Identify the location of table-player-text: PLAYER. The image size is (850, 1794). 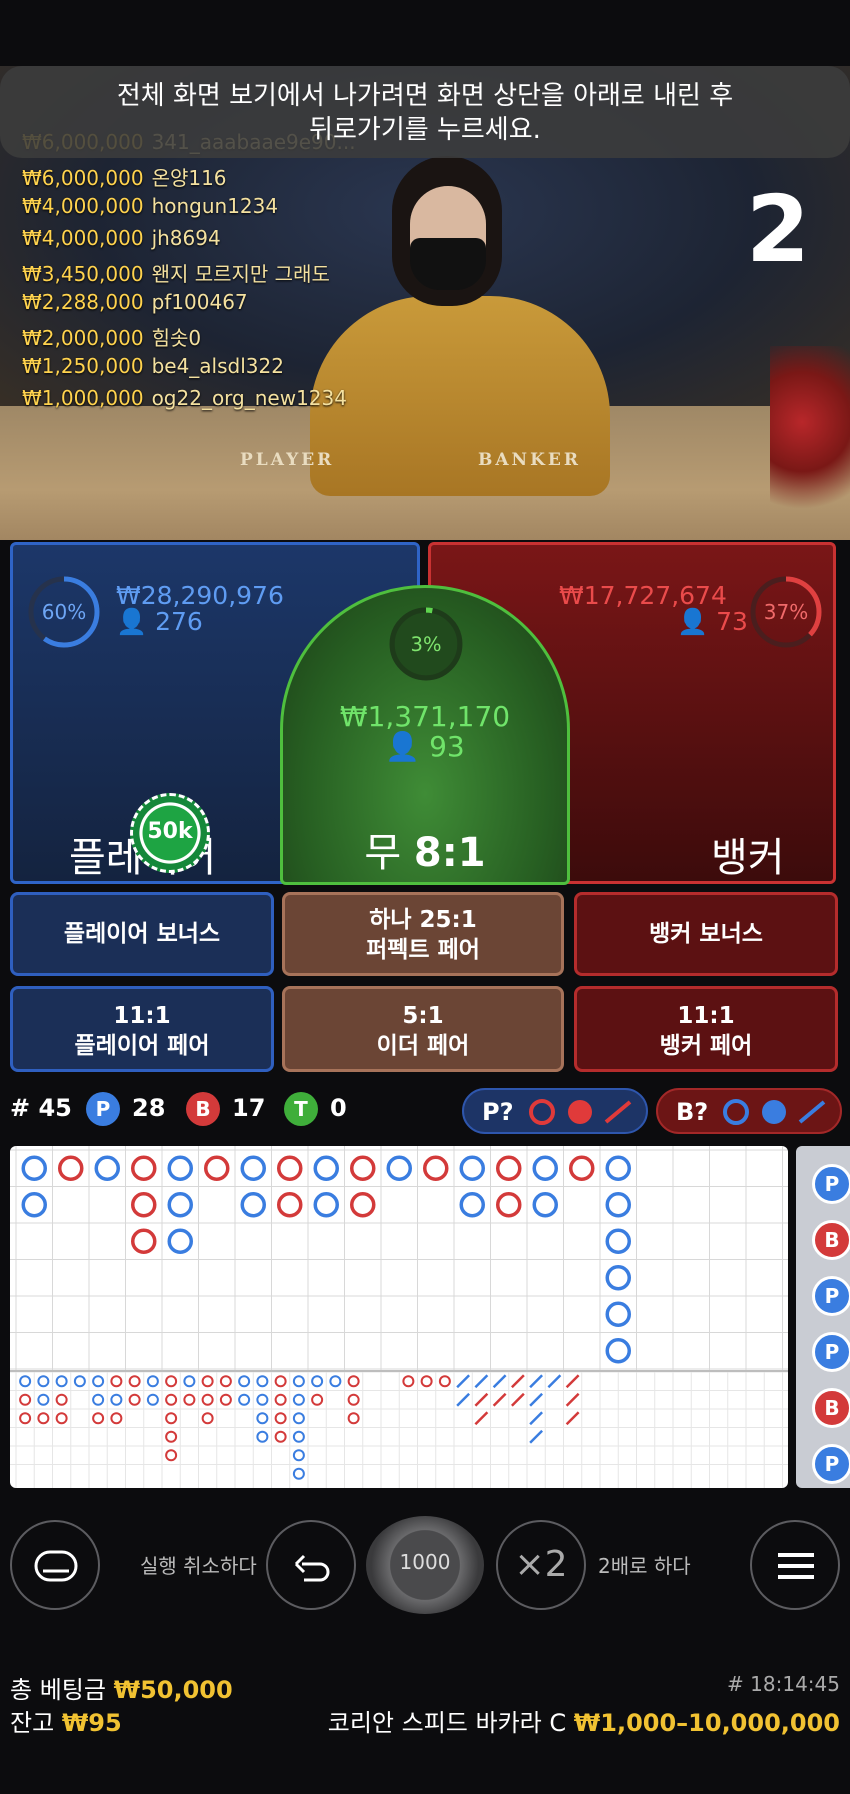
(287, 460).